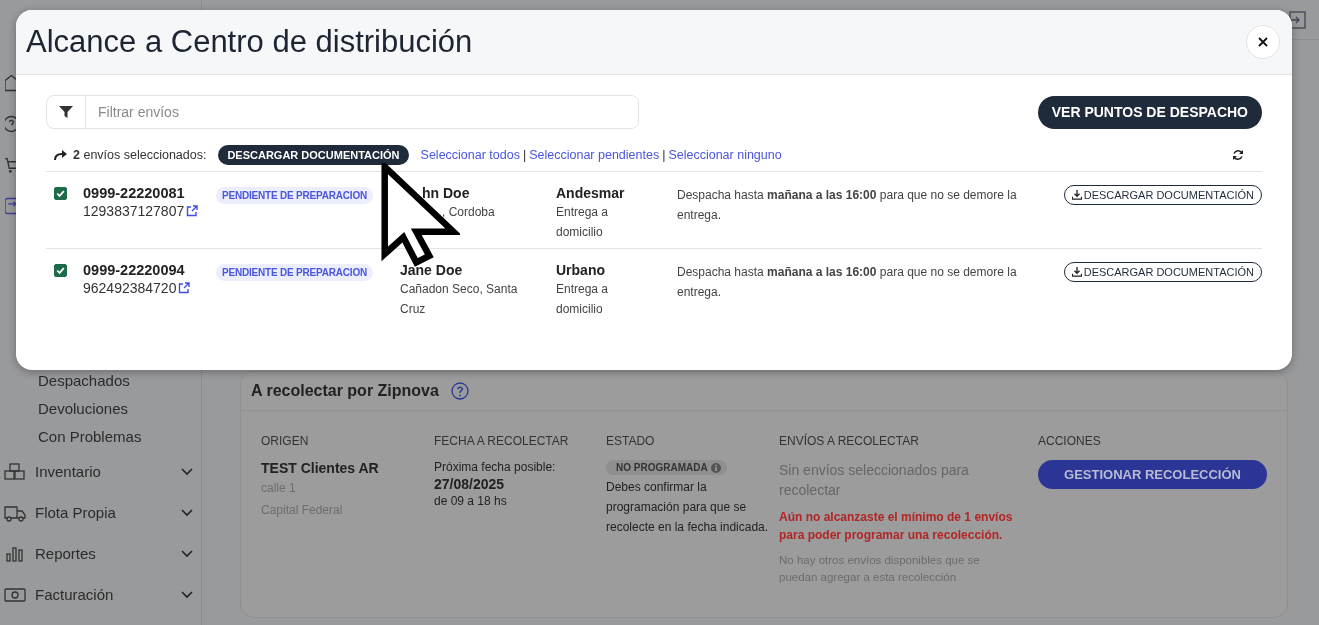 This screenshot has height=625, width=1319. Describe the element at coordinates (134, 270) in the screenshot. I see `order-number: 0999-22220094` at that location.